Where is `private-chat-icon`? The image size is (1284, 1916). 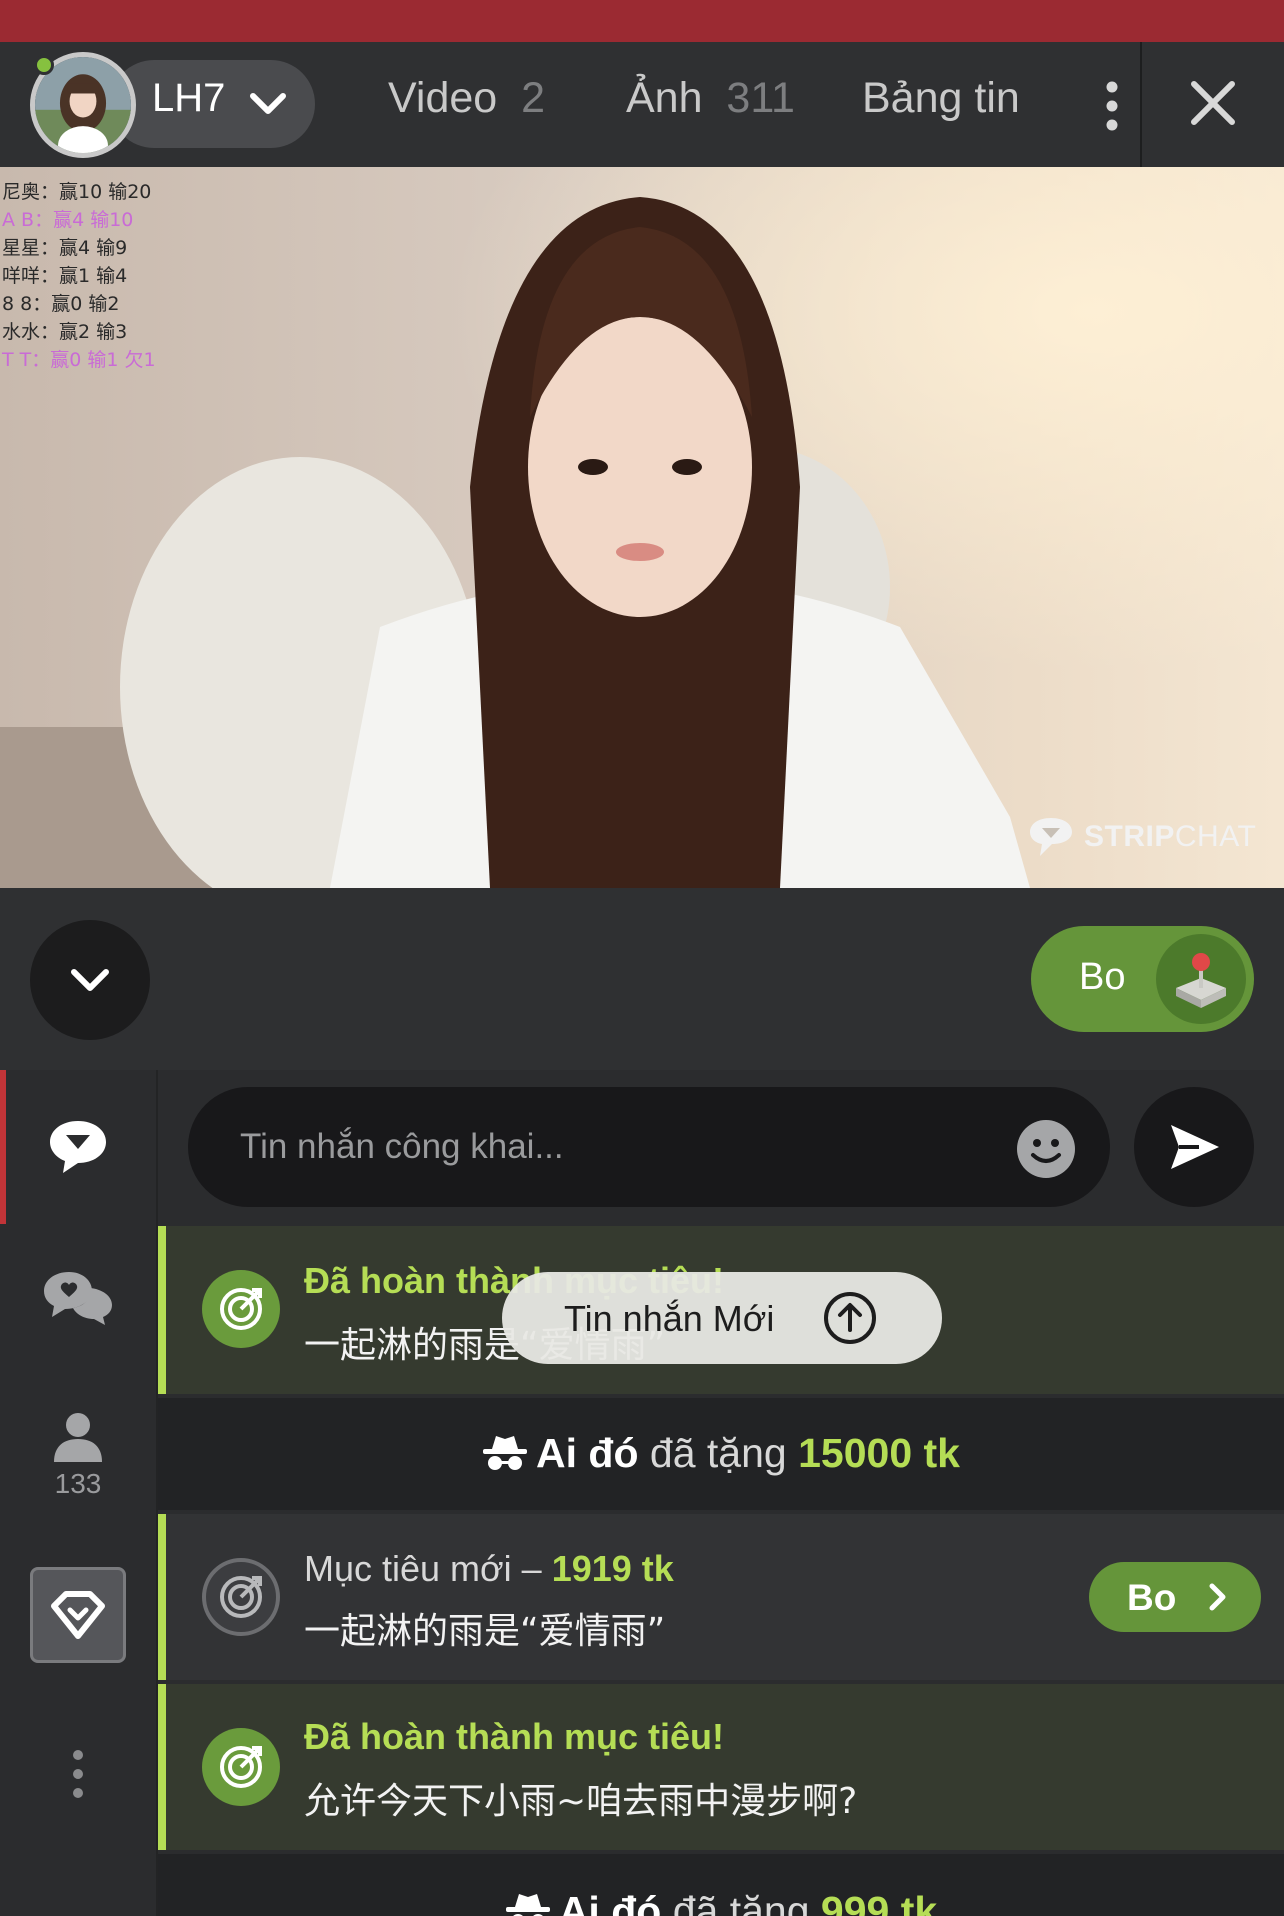
private-chat-icon is located at coordinates (78, 1298).